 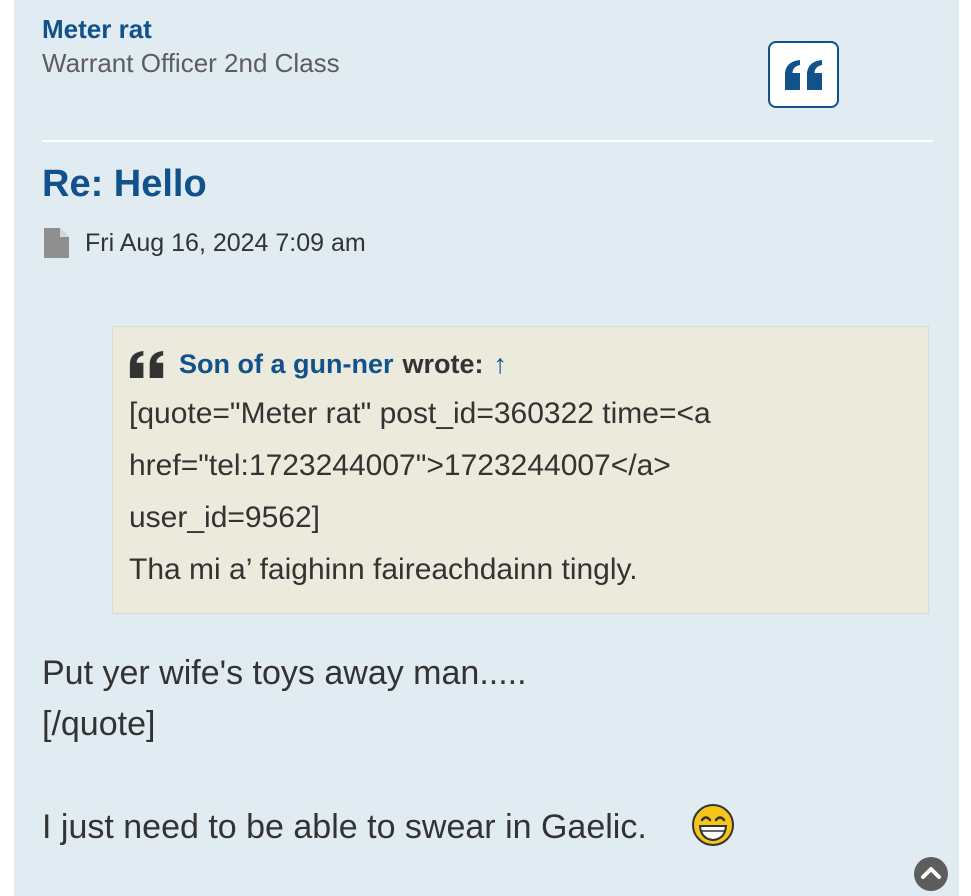 What do you see at coordinates (443, 364) in the screenshot?
I see `quote-wrote-label: wrote:` at bounding box center [443, 364].